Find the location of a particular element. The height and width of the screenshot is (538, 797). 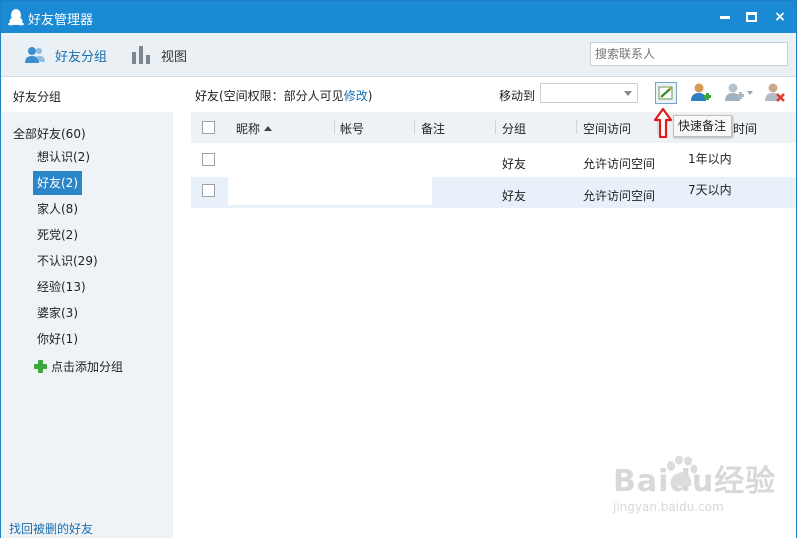

column-nickname: 昵称 is located at coordinates (254, 128).